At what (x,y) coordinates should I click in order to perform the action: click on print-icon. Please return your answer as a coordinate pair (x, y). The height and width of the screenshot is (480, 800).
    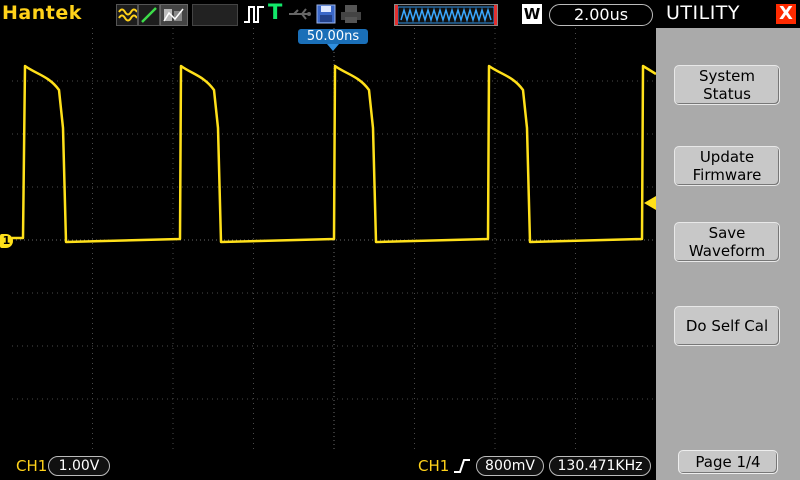
    Looking at the image, I should click on (351, 14).